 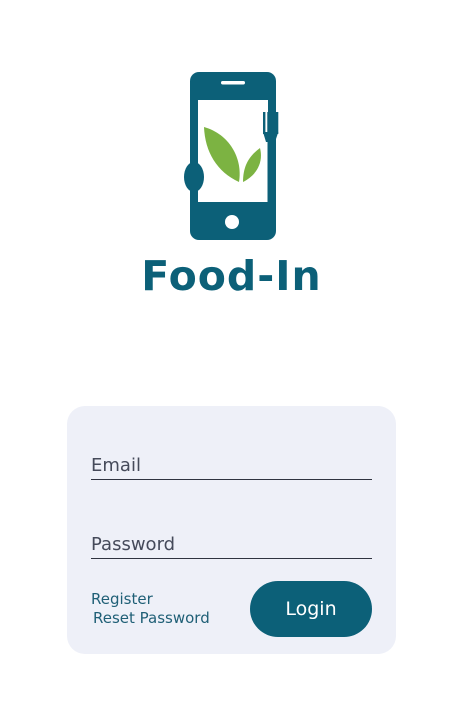 I want to click on food-in-logo-icon, so click(x=231, y=156).